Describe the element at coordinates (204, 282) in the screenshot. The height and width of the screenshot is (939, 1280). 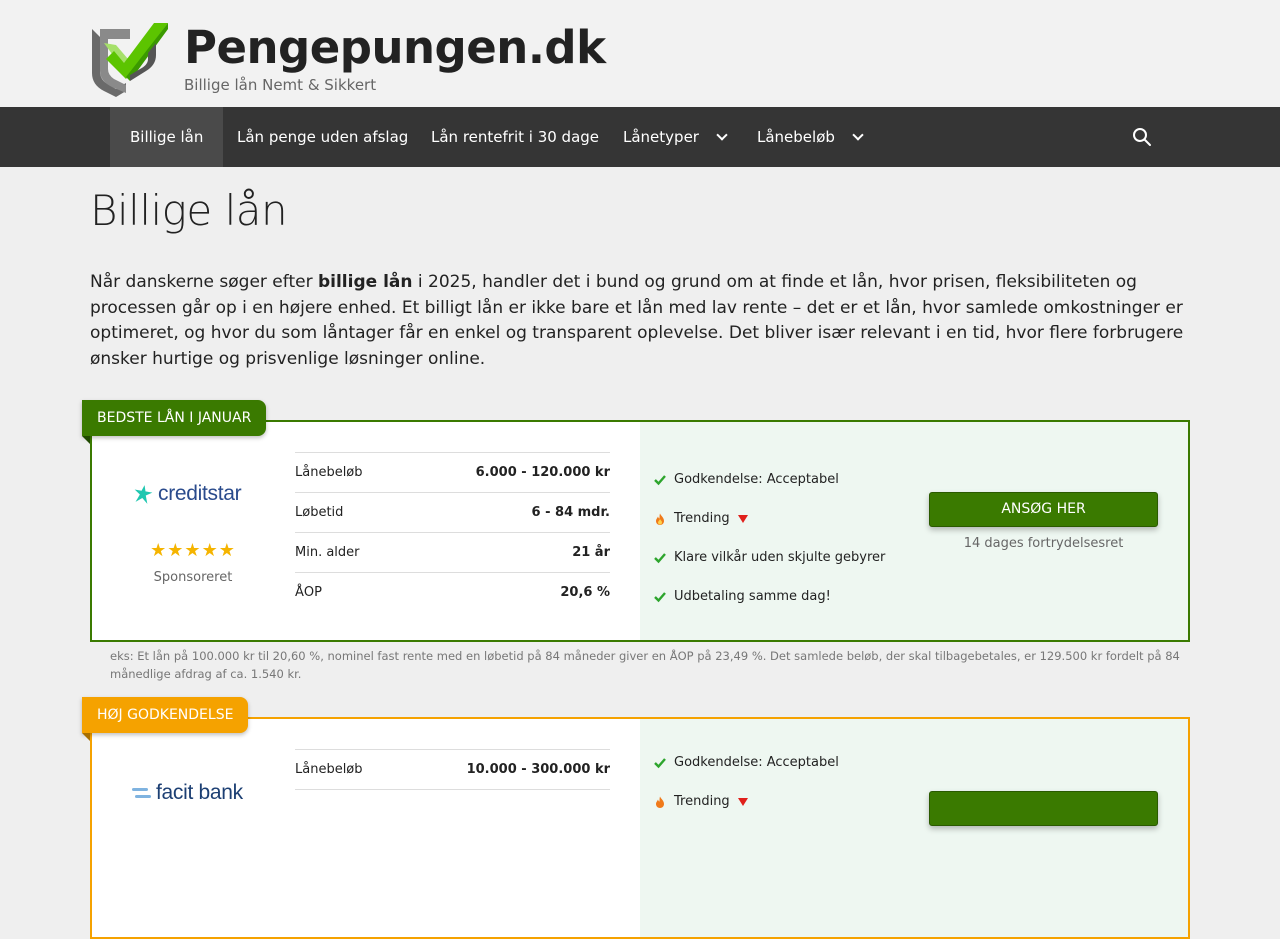
I see `intro-text: Når danskerne søger efter` at that location.